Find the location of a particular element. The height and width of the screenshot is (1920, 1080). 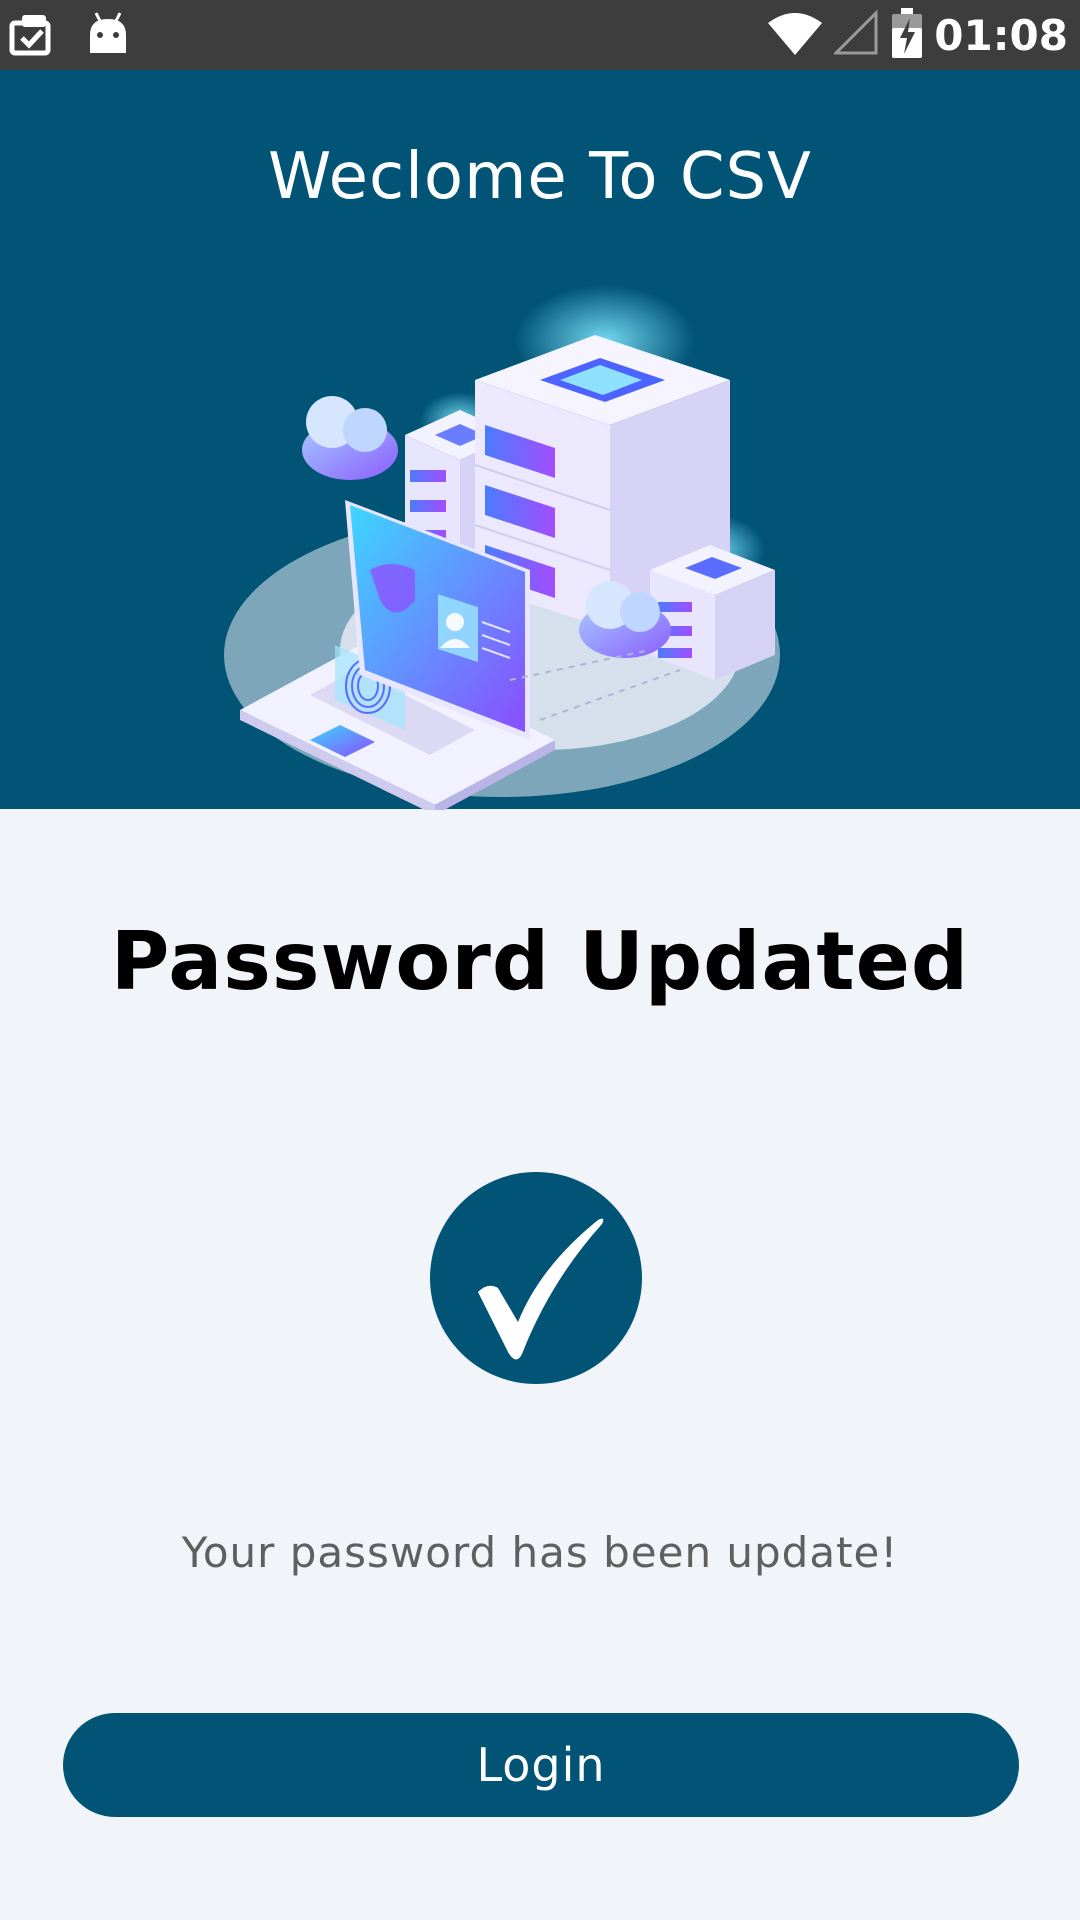

success-message: Your password has been update! is located at coordinates (540, 1552).